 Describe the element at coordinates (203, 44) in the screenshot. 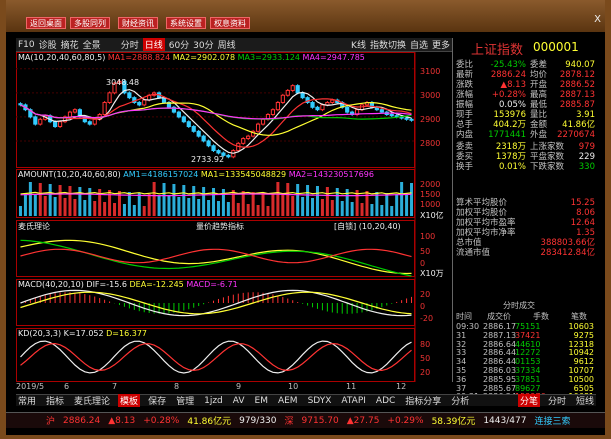

I see `tab-30min: 30分` at that location.